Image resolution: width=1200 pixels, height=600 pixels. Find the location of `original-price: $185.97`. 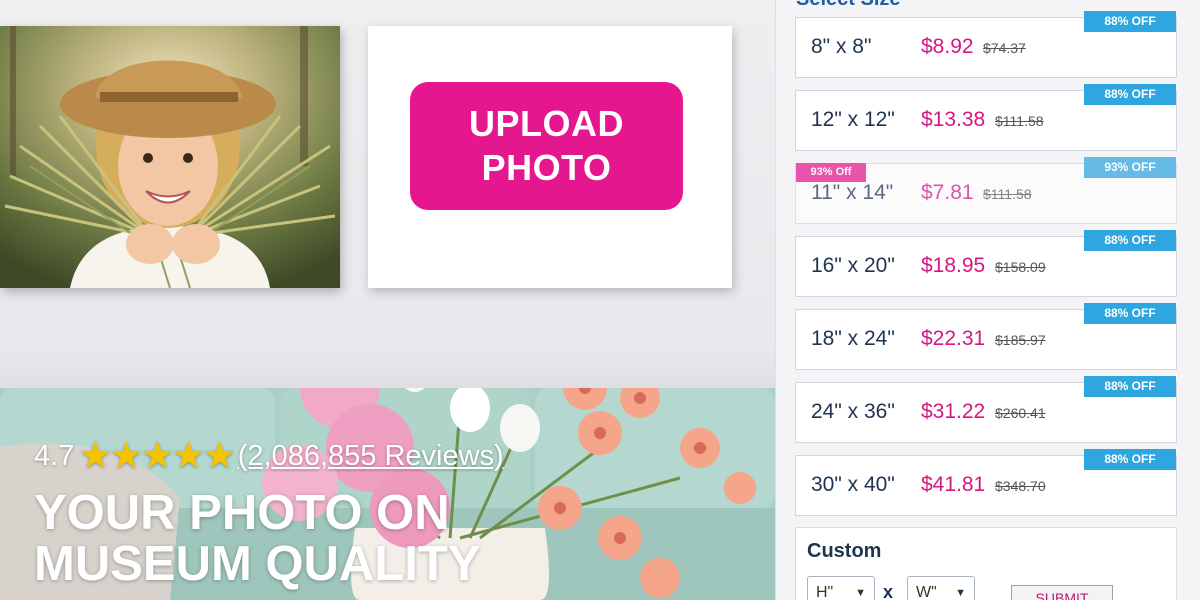

original-price: $185.97 is located at coordinates (1020, 340).